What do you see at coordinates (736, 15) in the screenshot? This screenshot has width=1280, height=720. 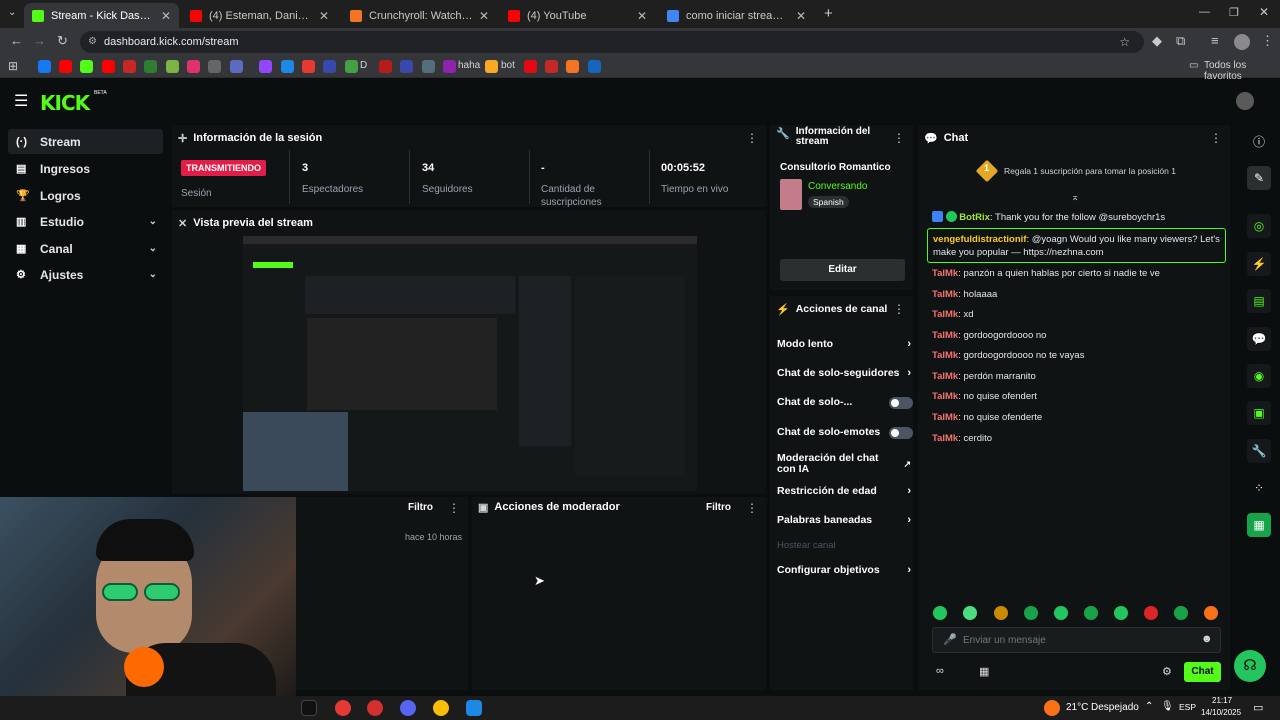 I see `browser-tab: como iniciar stream en kick - Bú ✕` at bounding box center [736, 15].